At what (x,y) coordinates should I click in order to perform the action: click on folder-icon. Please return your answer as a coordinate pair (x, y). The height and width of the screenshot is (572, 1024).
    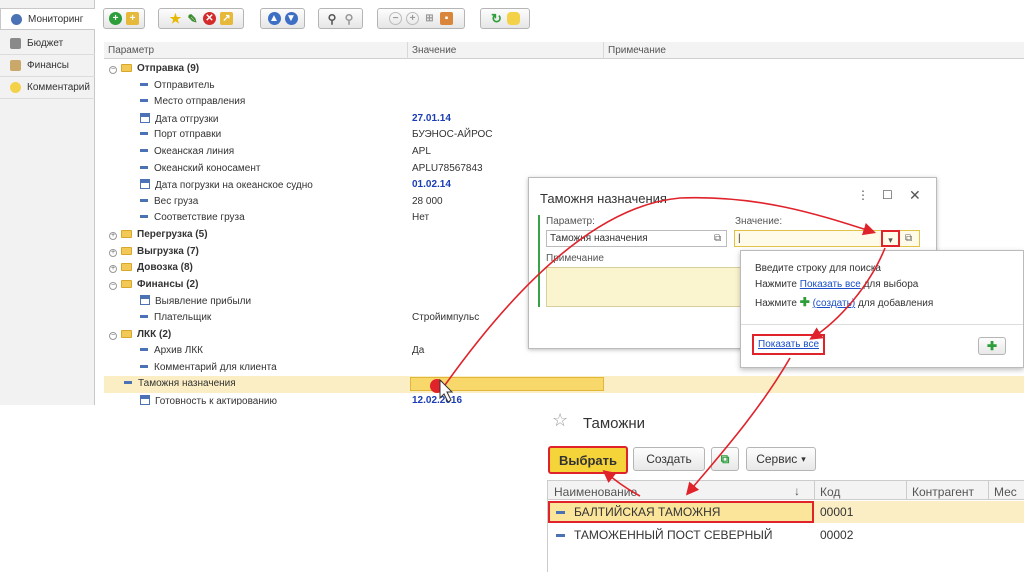
    Looking at the image, I should click on (126, 267).